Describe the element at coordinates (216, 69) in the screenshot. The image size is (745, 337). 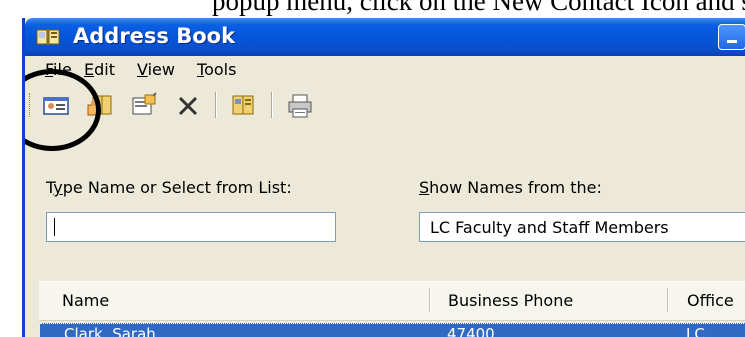
I see `menu-tools: Tools` at that location.